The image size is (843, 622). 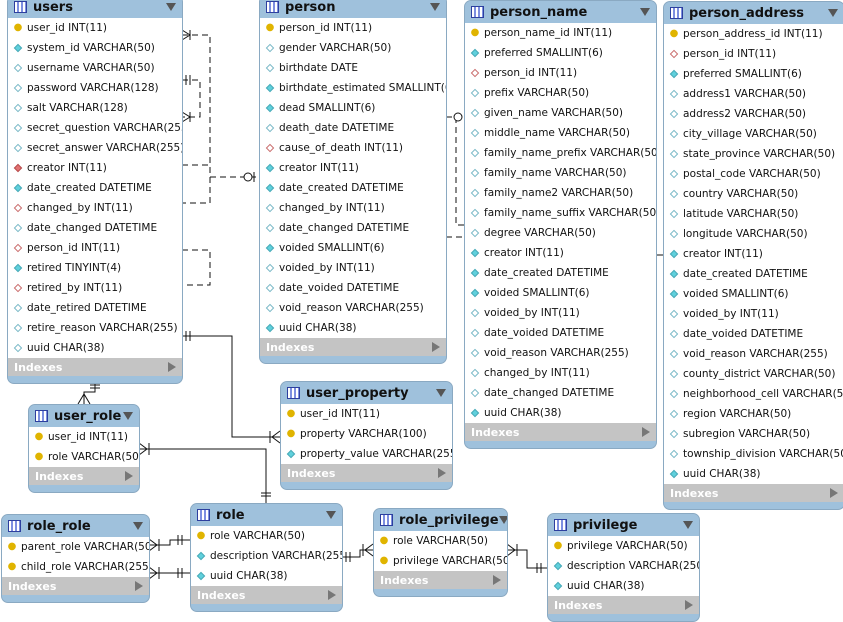 What do you see at coordinates (353, 108) in the screenshot?
I see `column-row: dead SMALLINT(6)` at bounding box center [353, 108].